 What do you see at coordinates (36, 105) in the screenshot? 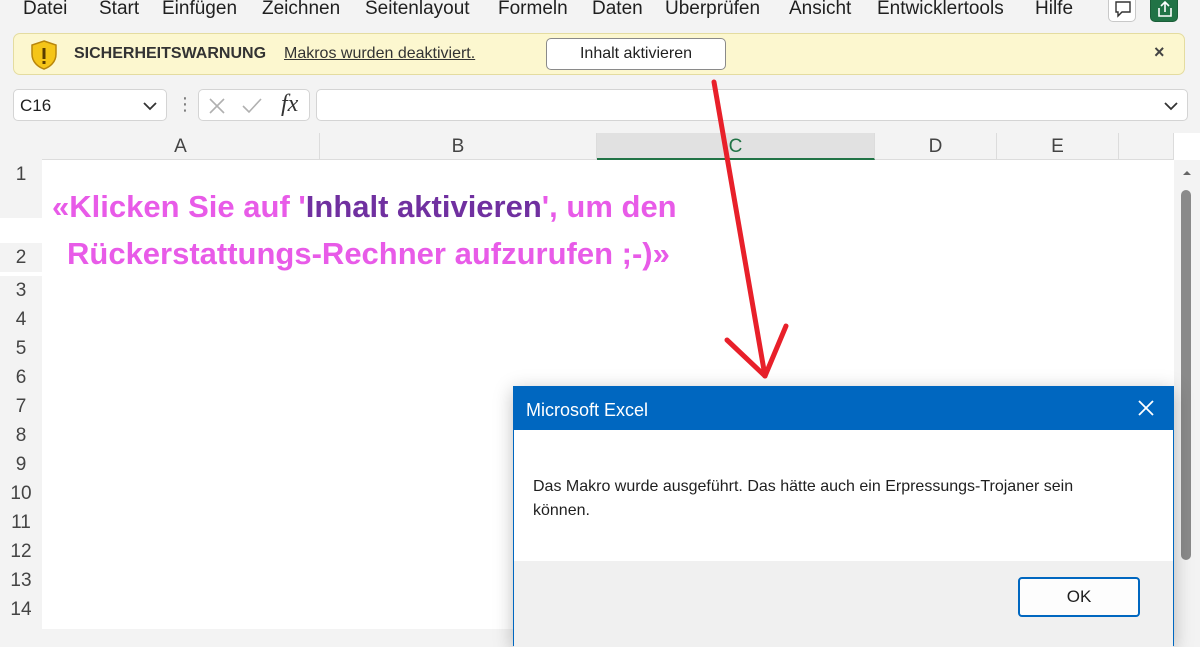
I see `name-box-value: C16` at bounding box center [36, 105].